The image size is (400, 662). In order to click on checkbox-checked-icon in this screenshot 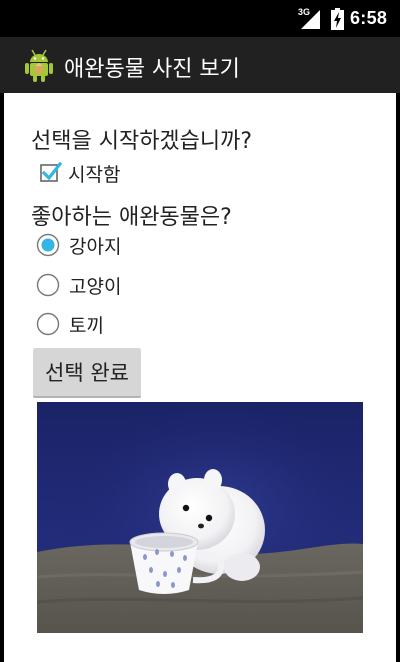, I will do `click(50, 173)`.